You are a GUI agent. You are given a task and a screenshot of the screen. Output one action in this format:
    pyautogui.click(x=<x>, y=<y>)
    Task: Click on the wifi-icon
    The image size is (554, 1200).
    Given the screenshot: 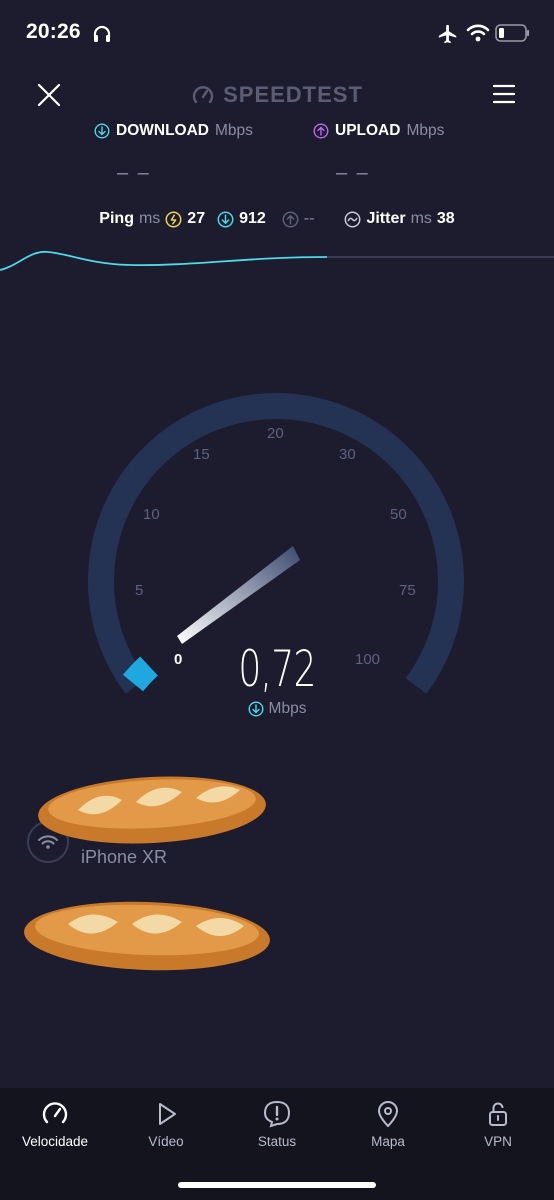 What is the action you would take?
    pyautogui.click(x=478, y=33)
    